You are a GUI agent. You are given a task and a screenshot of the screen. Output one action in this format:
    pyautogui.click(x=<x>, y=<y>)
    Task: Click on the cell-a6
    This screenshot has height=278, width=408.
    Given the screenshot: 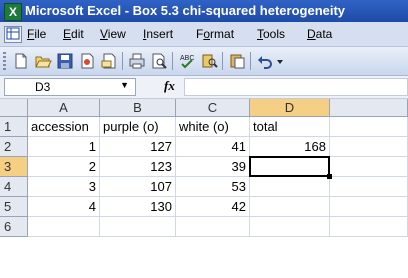 What is the action you would take?
    pyautogui.click(x=64, y=227)
    